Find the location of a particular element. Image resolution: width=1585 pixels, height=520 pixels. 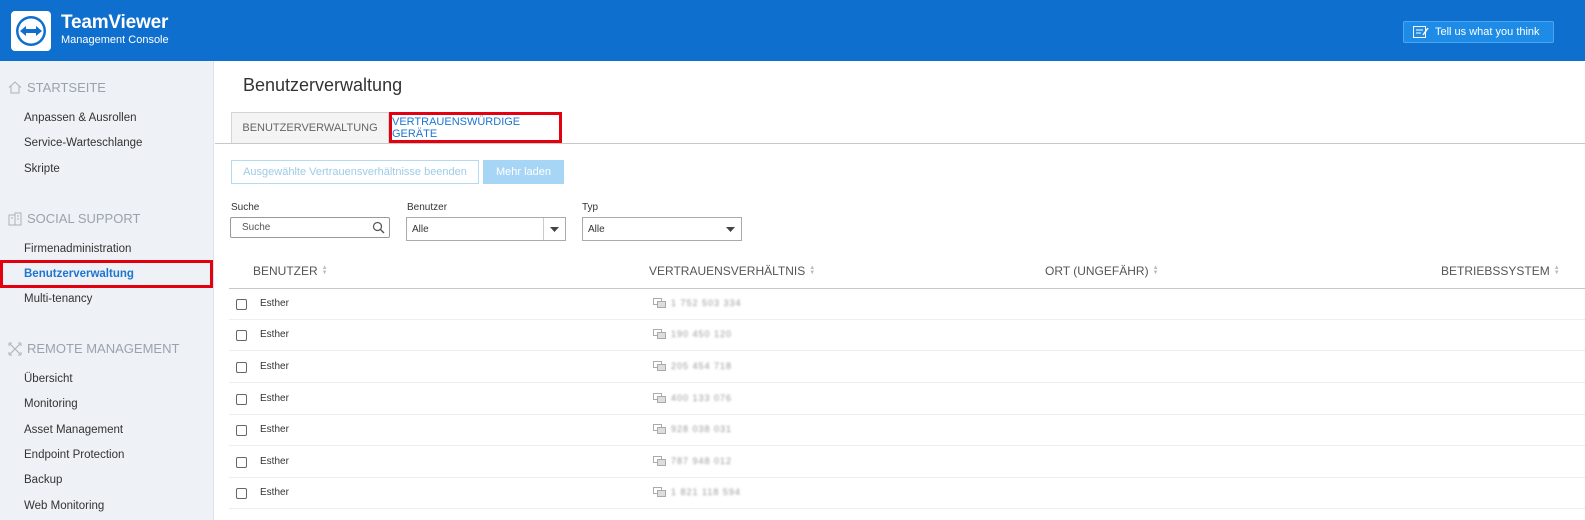

column-header-ort: ORT (UNGEFÄHR) ▲ ▼ is located at coordinates (1102, 271).